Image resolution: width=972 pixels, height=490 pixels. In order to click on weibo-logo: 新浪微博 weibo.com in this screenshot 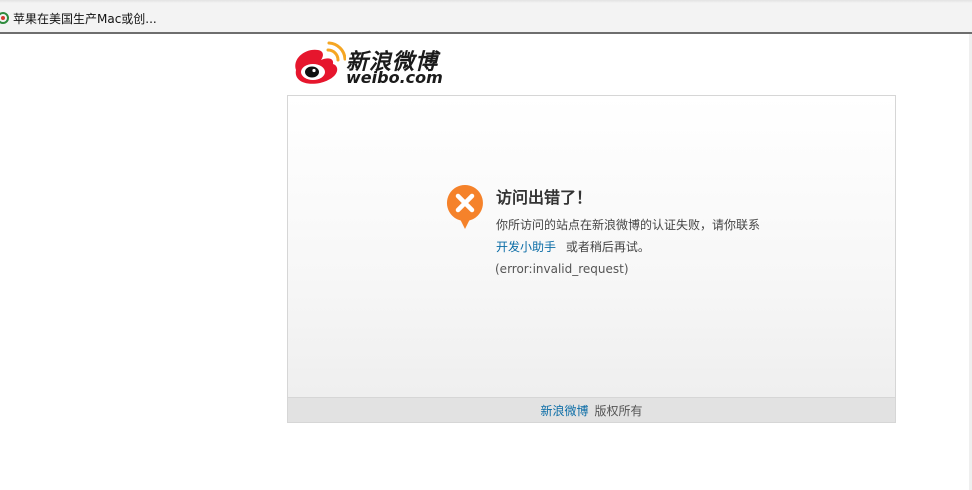, I will do `click(368, 64)`.